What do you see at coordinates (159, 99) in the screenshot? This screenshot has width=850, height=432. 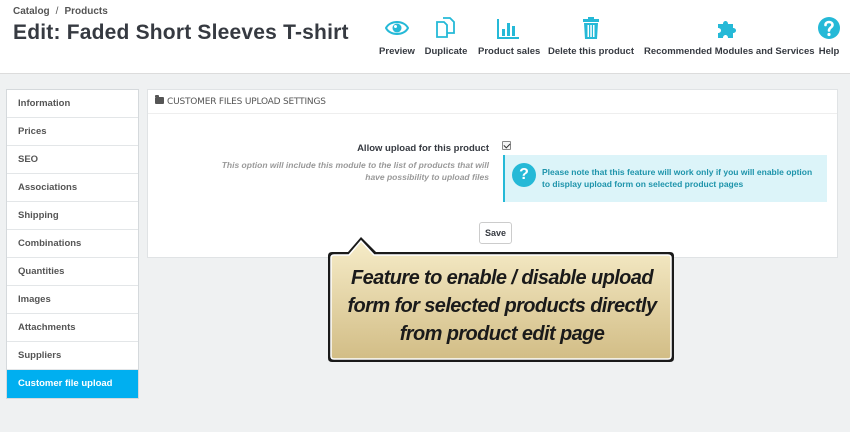 I see `folder-icon` at bounding box center [159, 99].